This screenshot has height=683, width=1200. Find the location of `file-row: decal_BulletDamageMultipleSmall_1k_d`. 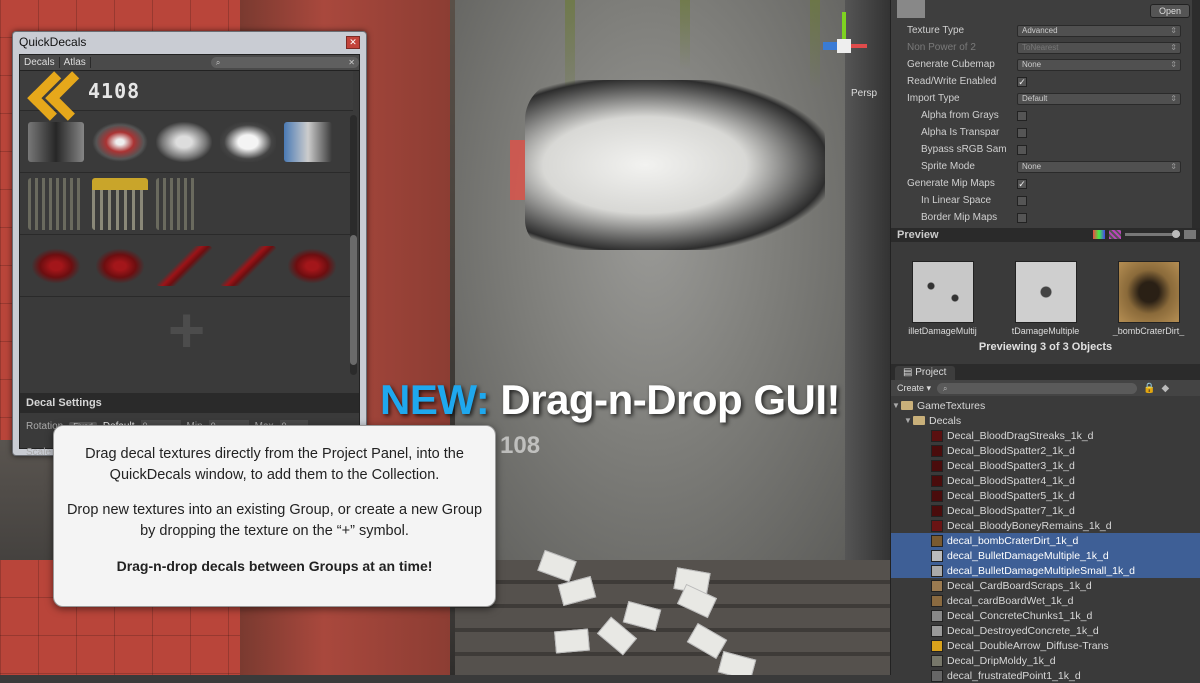

file-row: decal_BulletDamageMultipleSmall_1k_d is located at coordinates (1045, 570).